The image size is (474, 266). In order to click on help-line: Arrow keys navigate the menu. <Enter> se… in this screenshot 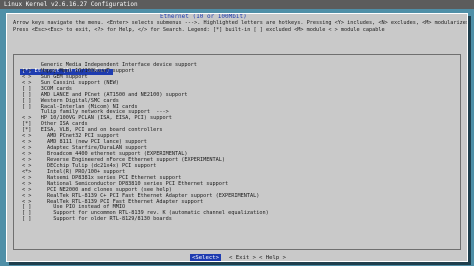, I will do `click(240, 23)`.